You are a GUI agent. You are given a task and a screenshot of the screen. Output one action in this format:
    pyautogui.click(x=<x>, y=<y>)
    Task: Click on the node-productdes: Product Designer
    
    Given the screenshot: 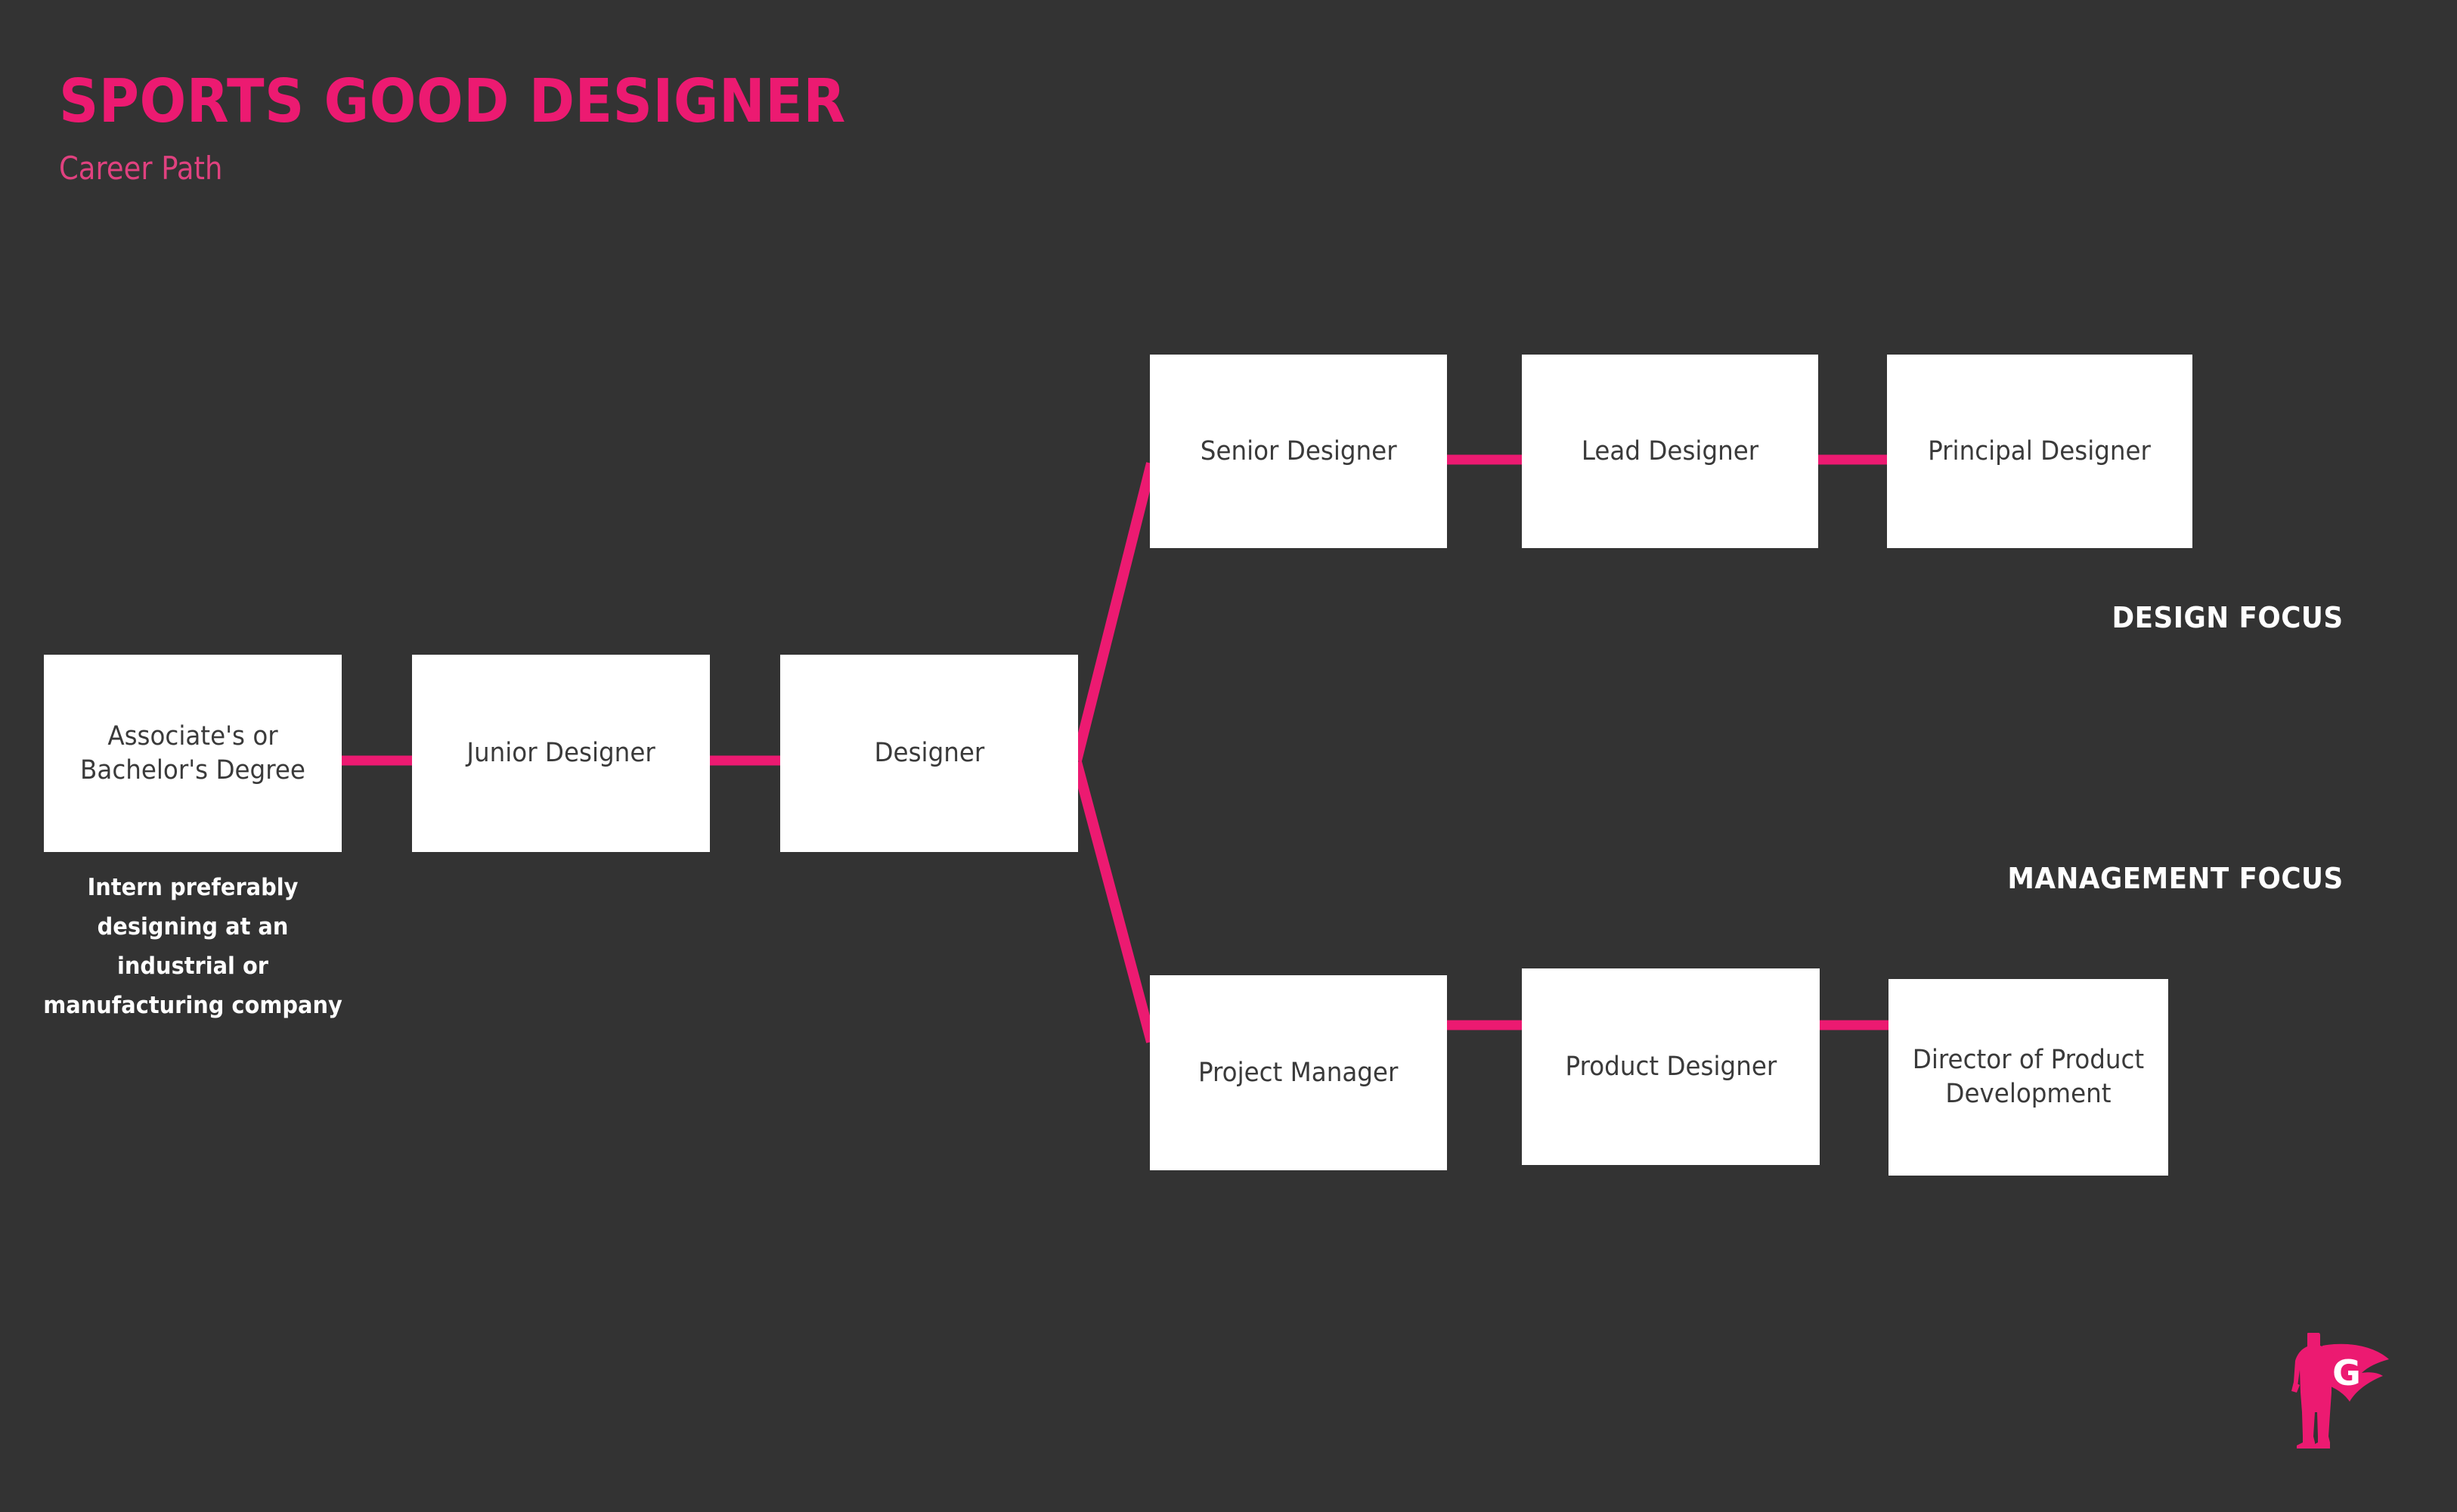 What is the action you would take?
    pyautogui.click(x=1671, y=1066)
    